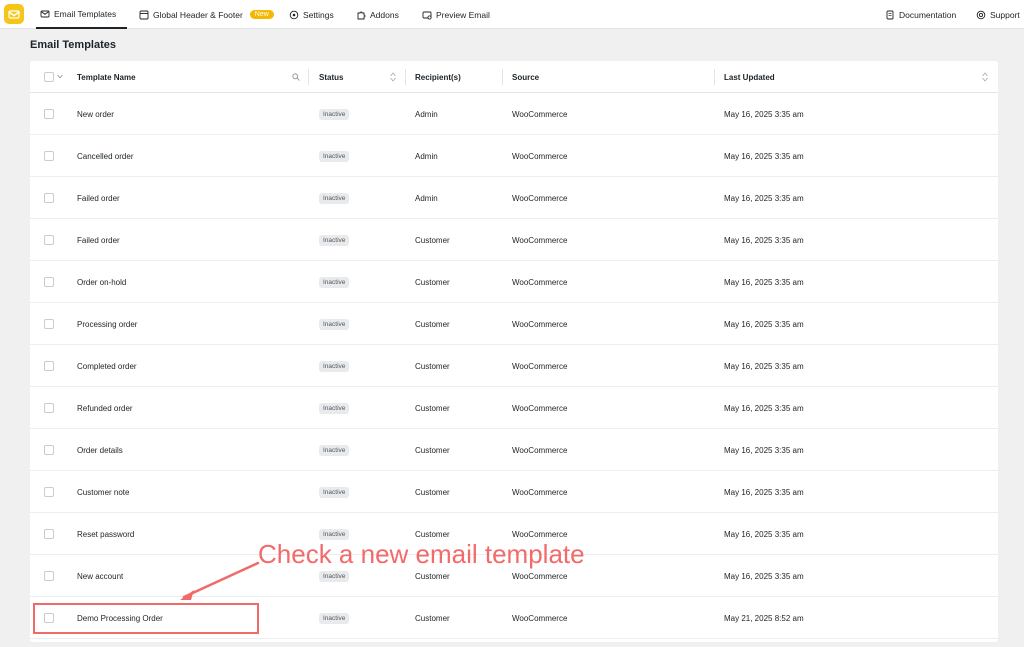 The width and height of the screenshot is (1024, 647). Describe the element at coordinates (107, 366) in the screenshot. I see `template-name: Completed order` at that location.